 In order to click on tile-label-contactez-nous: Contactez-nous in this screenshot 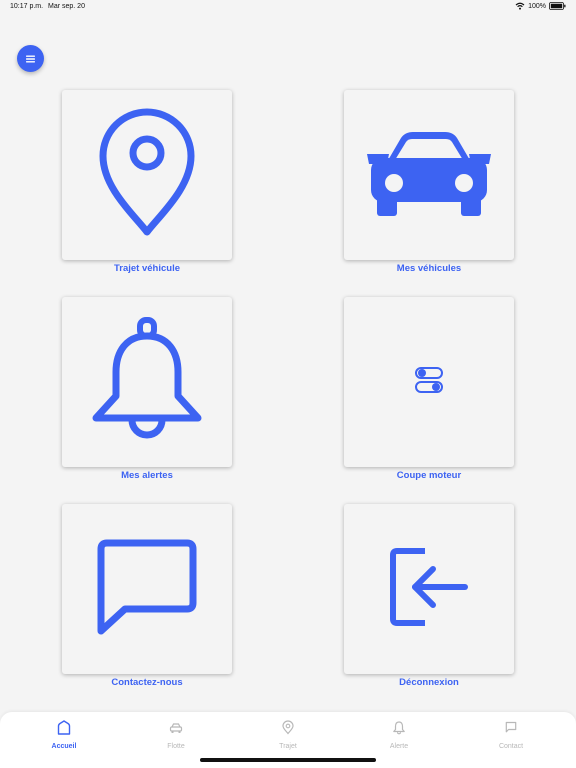, I will do `click(147, 682)`.